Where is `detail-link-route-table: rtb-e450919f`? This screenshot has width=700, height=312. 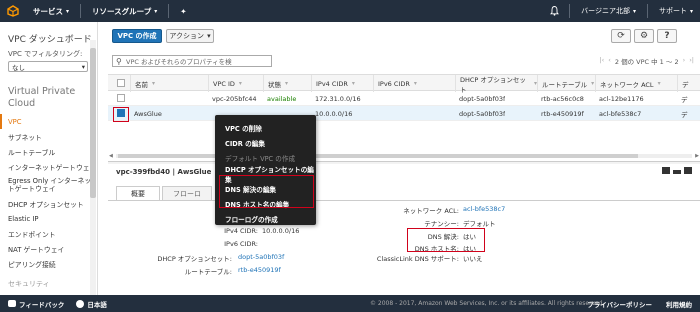 detail-link-route-table: rtb-e450919f is located at coordinates (259, 270).